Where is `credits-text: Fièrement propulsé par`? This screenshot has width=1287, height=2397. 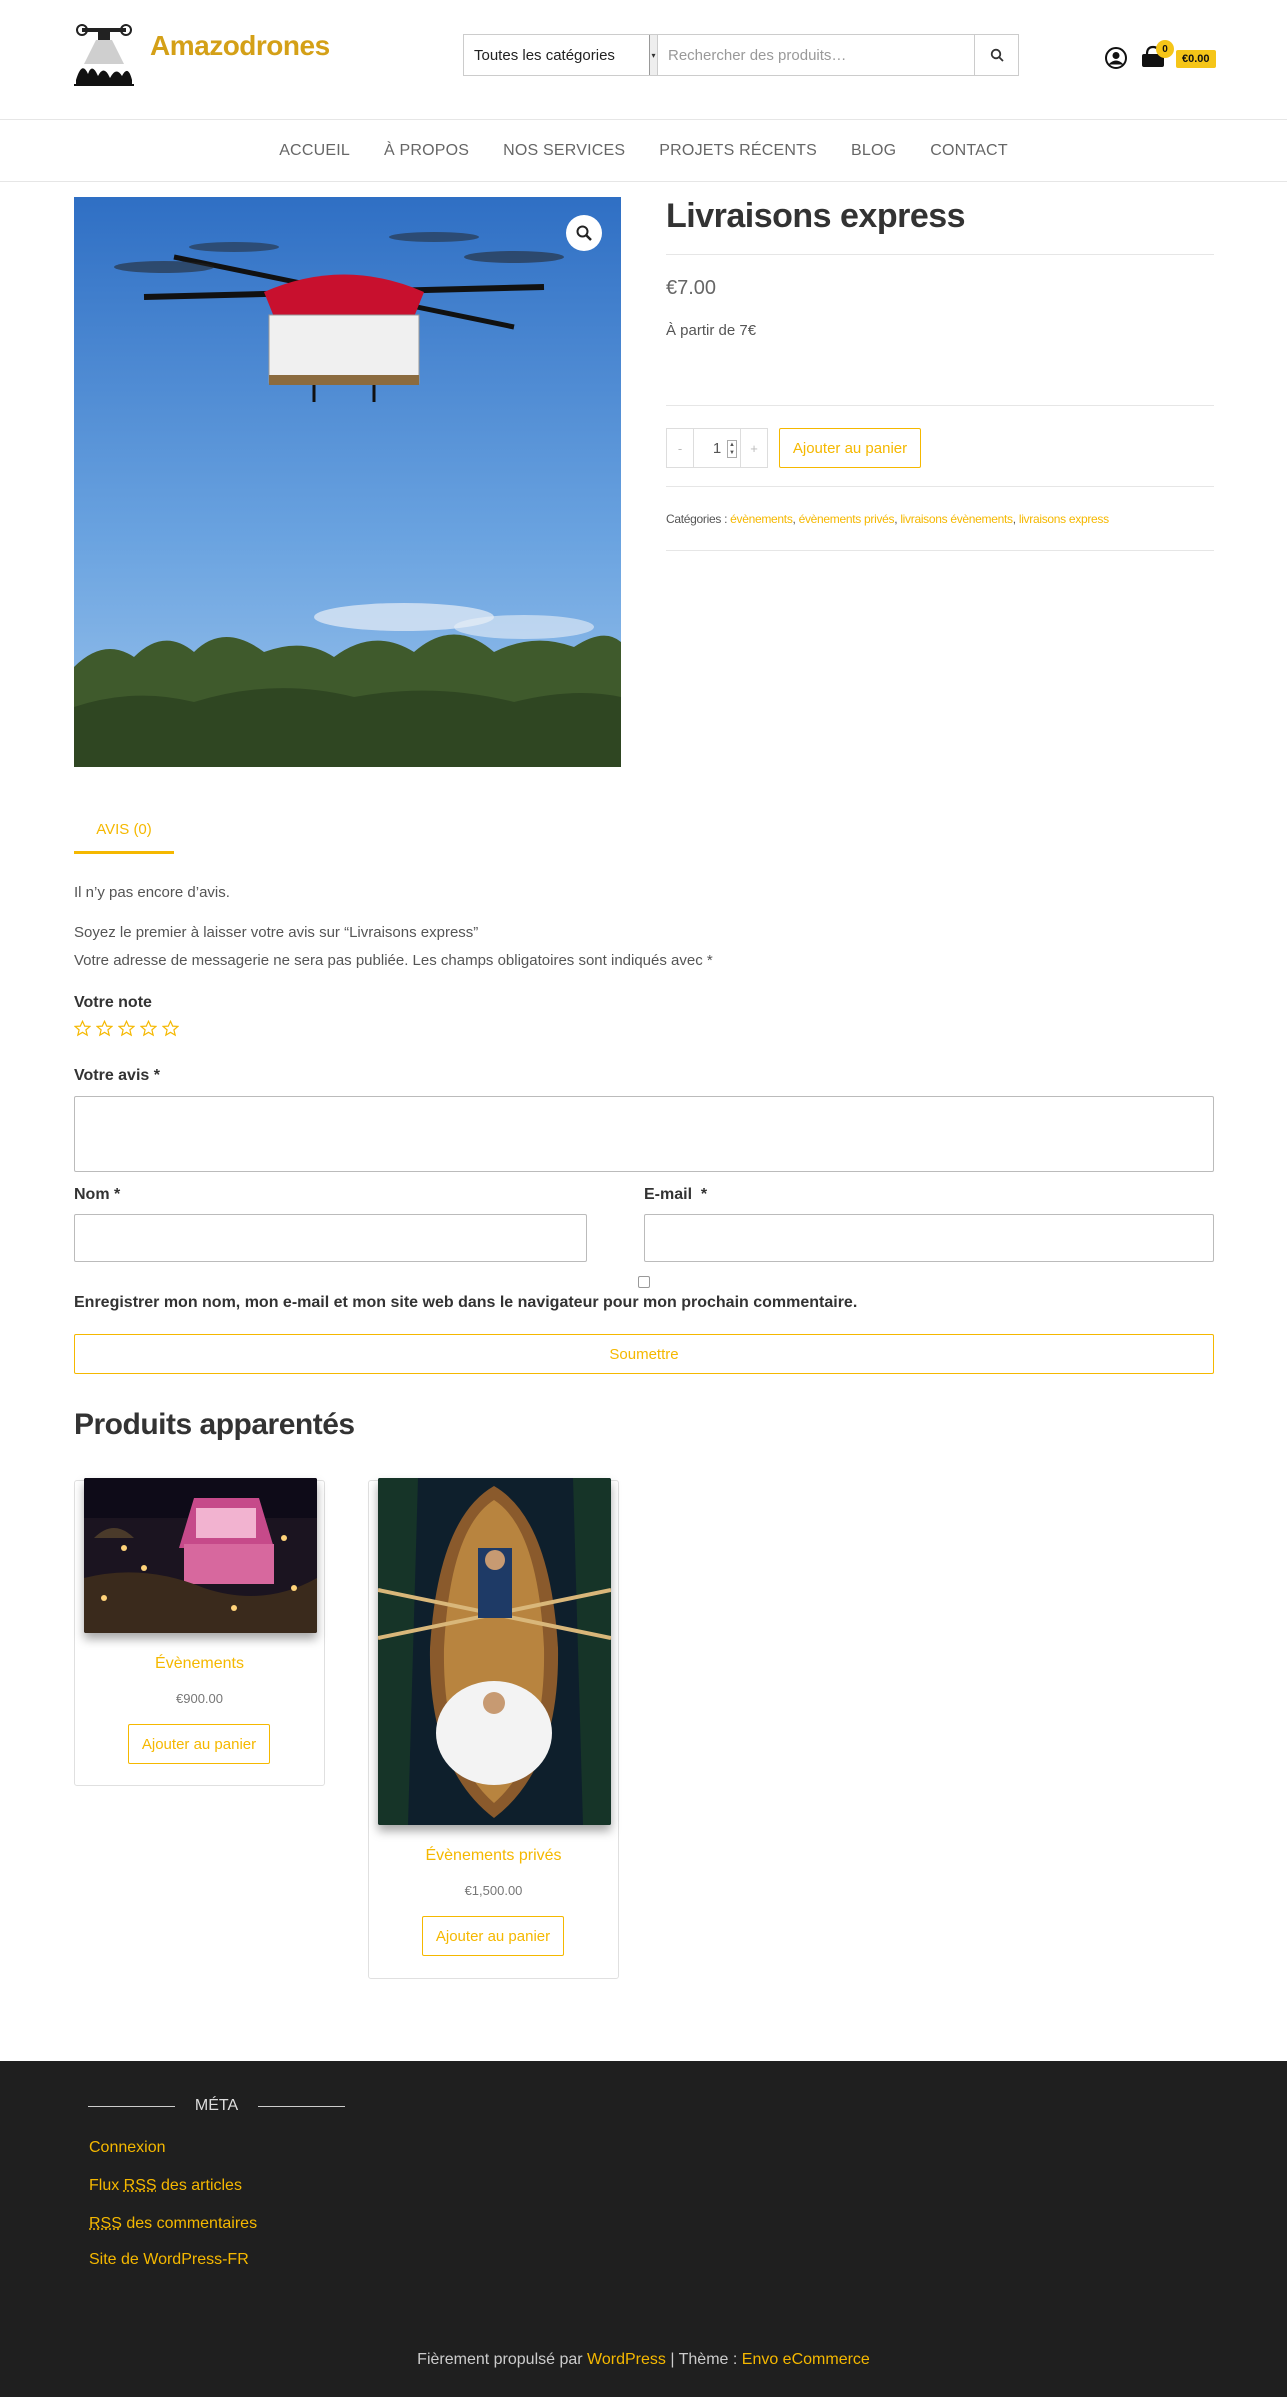
credits-text: Fièrement propulsé par is located at coordinates (502, 2359).